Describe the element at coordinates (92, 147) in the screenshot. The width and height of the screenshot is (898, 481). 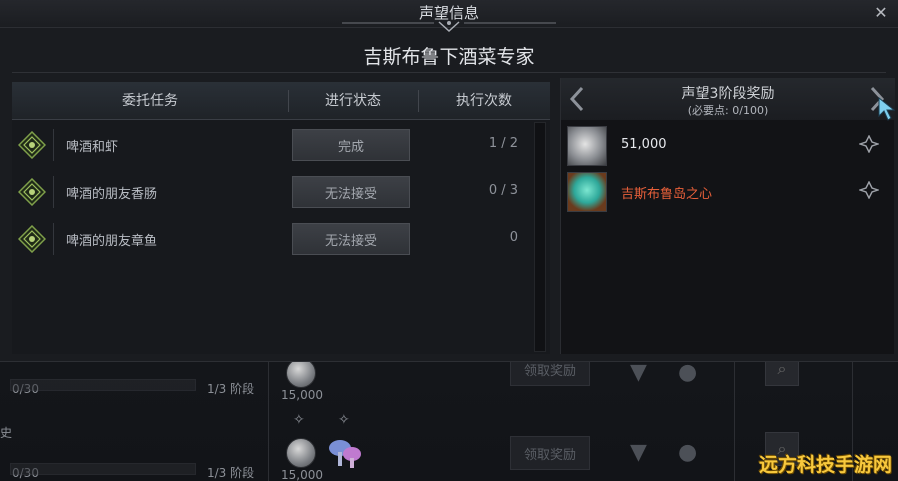
I see `quest-name: 啤酒和虾` at that location.